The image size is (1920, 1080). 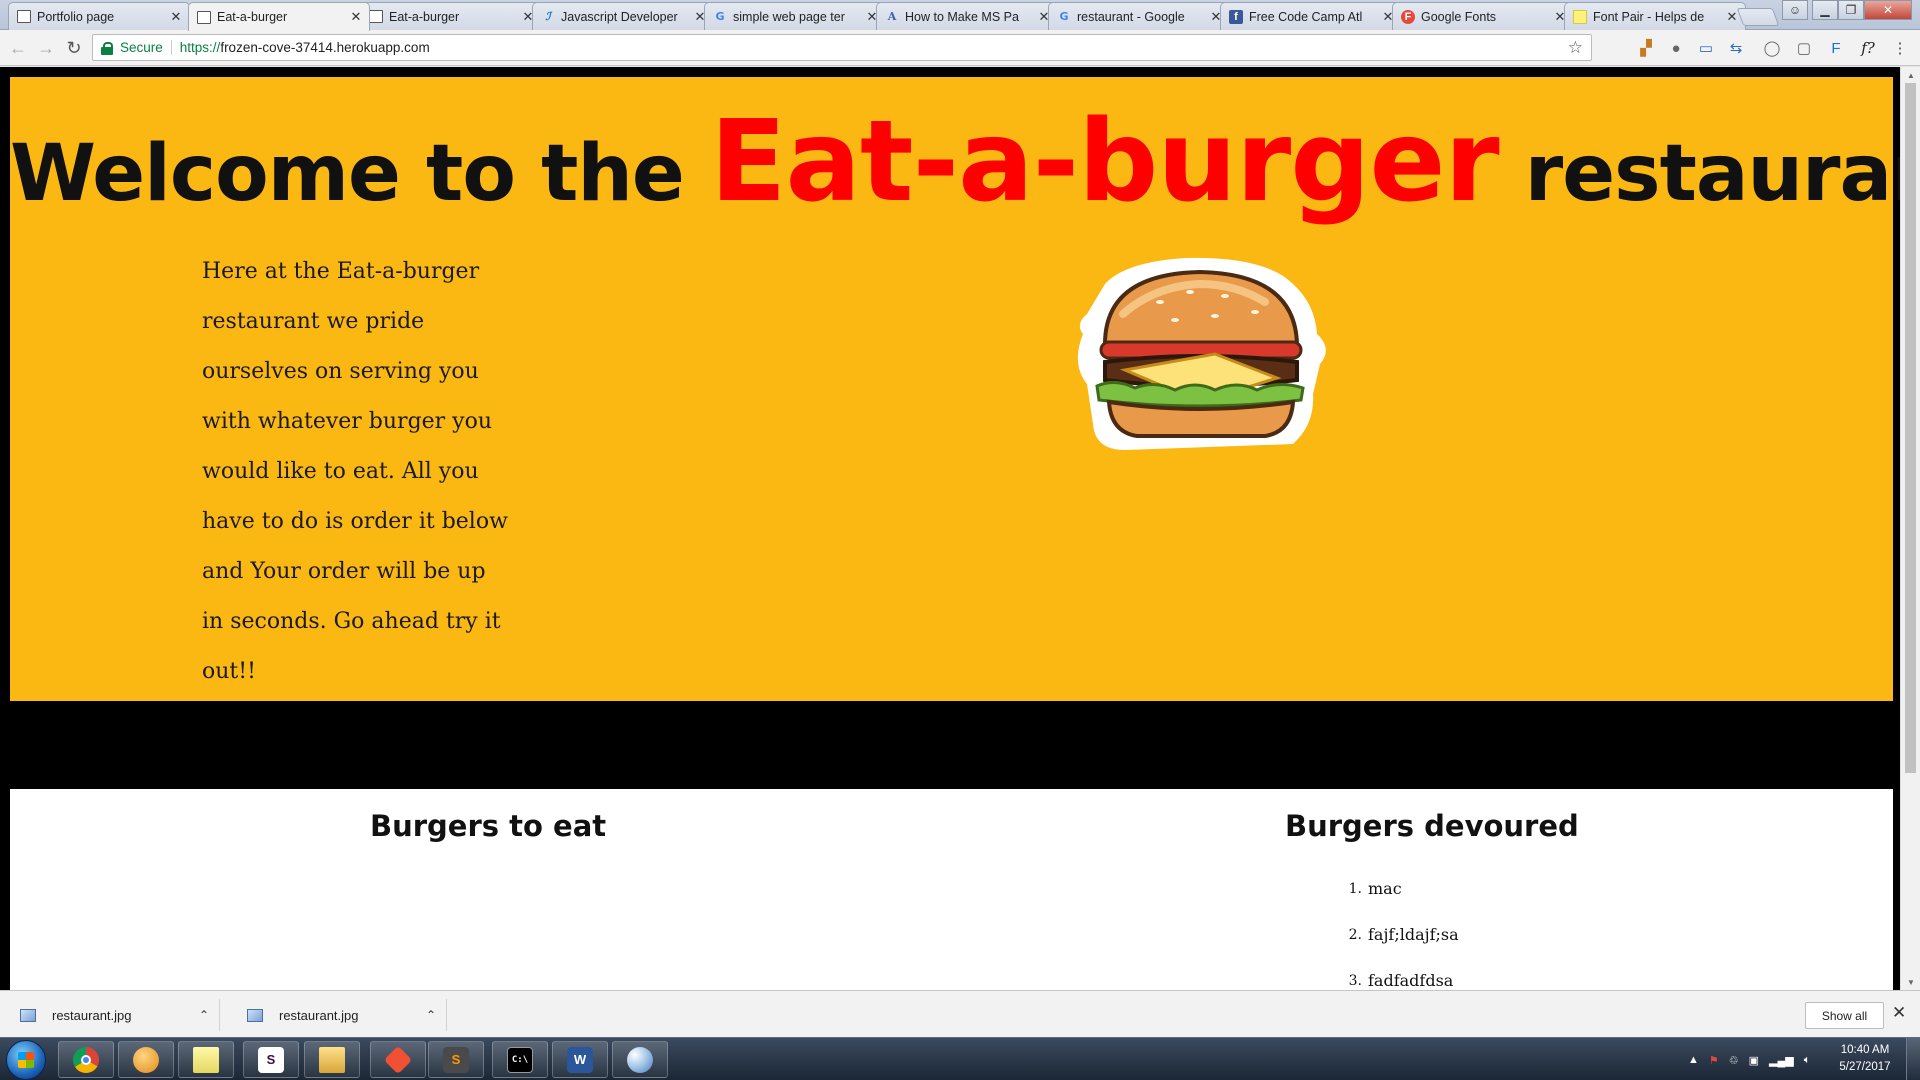 What do you see at coordinates (1408, 16) in the screenshot?
I see `google-fonts-icon: F` at bounding box center [1408, 16].